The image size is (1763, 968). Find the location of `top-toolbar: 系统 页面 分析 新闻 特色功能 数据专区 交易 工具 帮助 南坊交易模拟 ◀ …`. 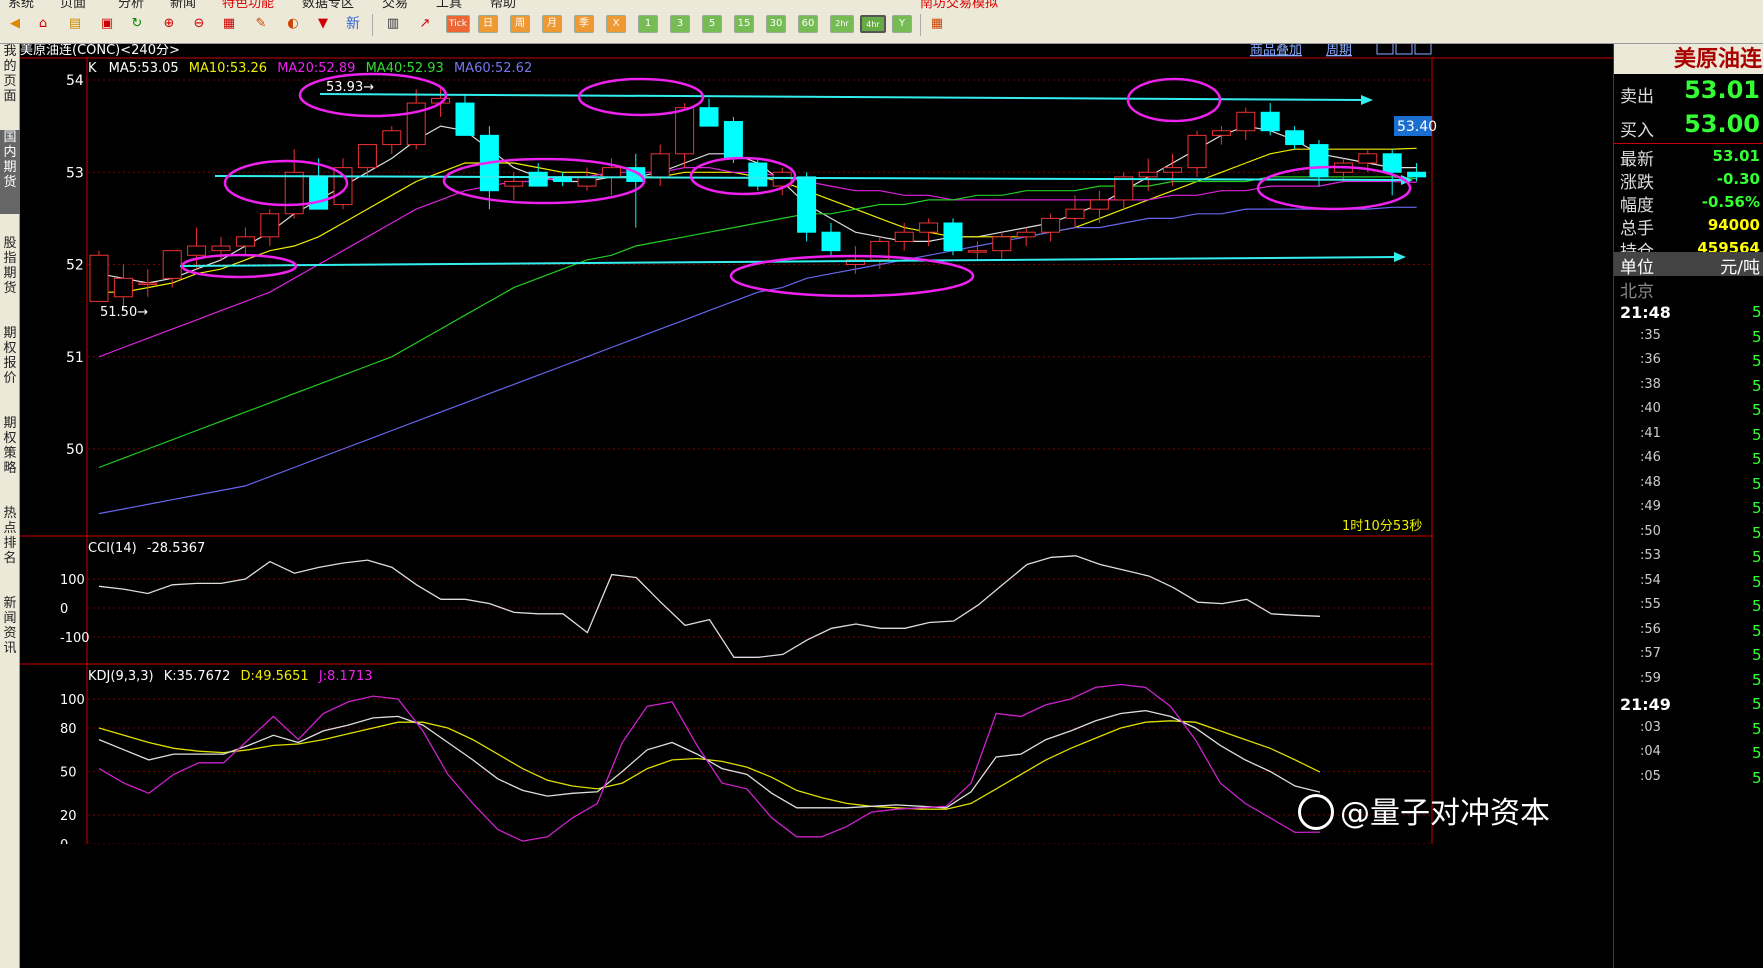

top-toolbar: 系统 页面 分析 新闻 特色功能 数据专区 交易 工具 帮助 南坊交易模拟 ◀ … is located at coordinates (881, 22).